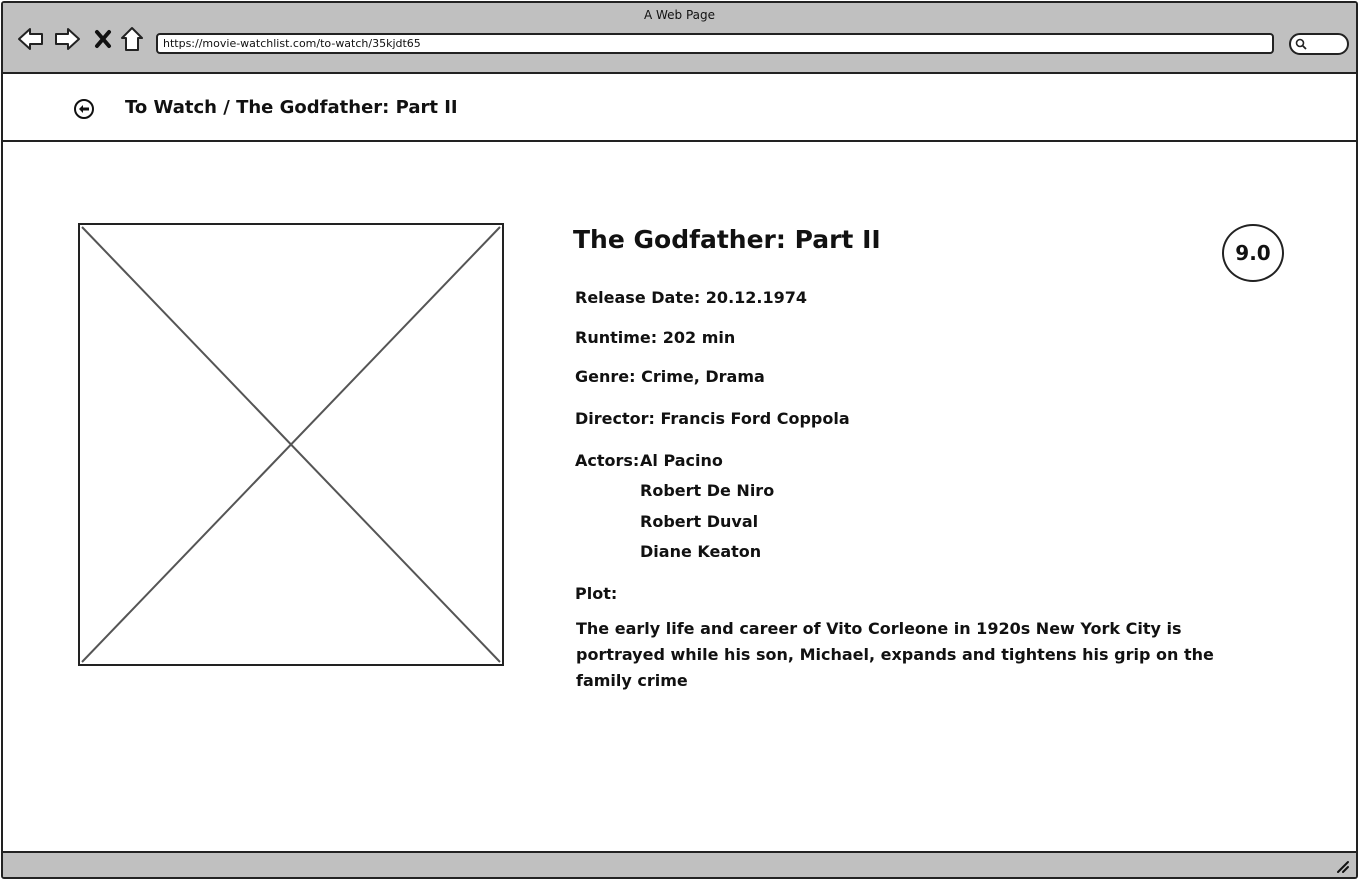 This screenshot has height=881, width=1360. Describe the element at coordinates (103, 39) in the screenshot. I see `close-icon` at that location.